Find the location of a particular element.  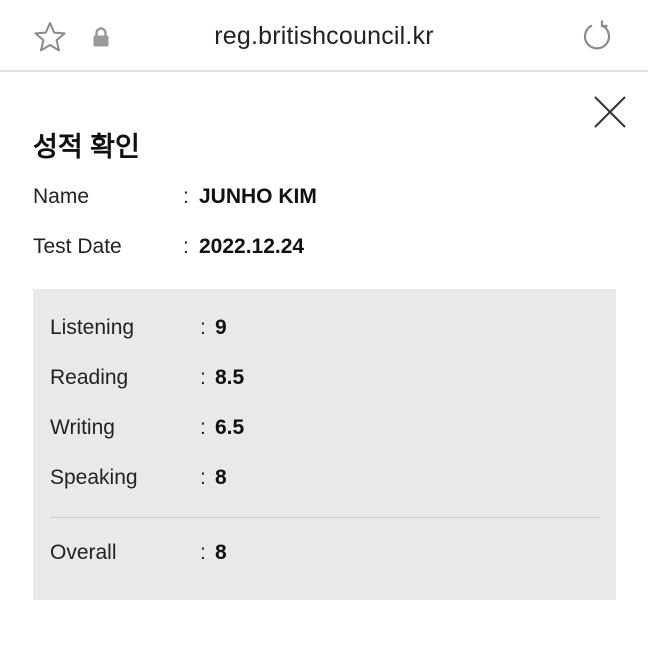

url-text: reg.britishcouncil.kr is located at coordinates (324, 36).